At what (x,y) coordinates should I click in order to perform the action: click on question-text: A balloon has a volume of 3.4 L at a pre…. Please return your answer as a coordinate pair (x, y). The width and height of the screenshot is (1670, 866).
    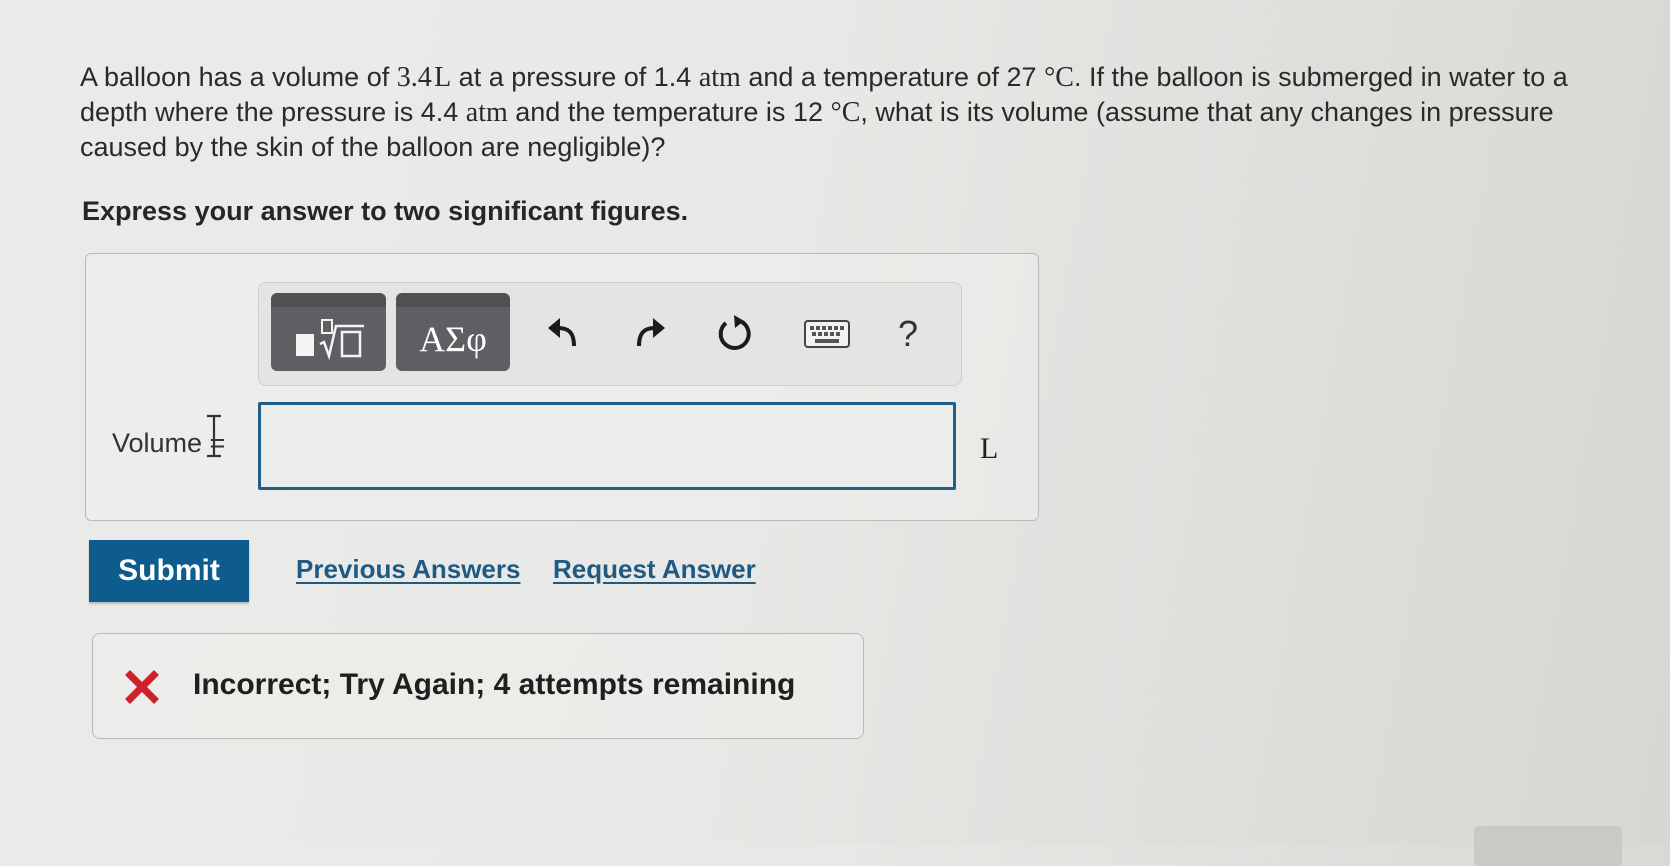
    Looking at the image, I should click on (850, 112).